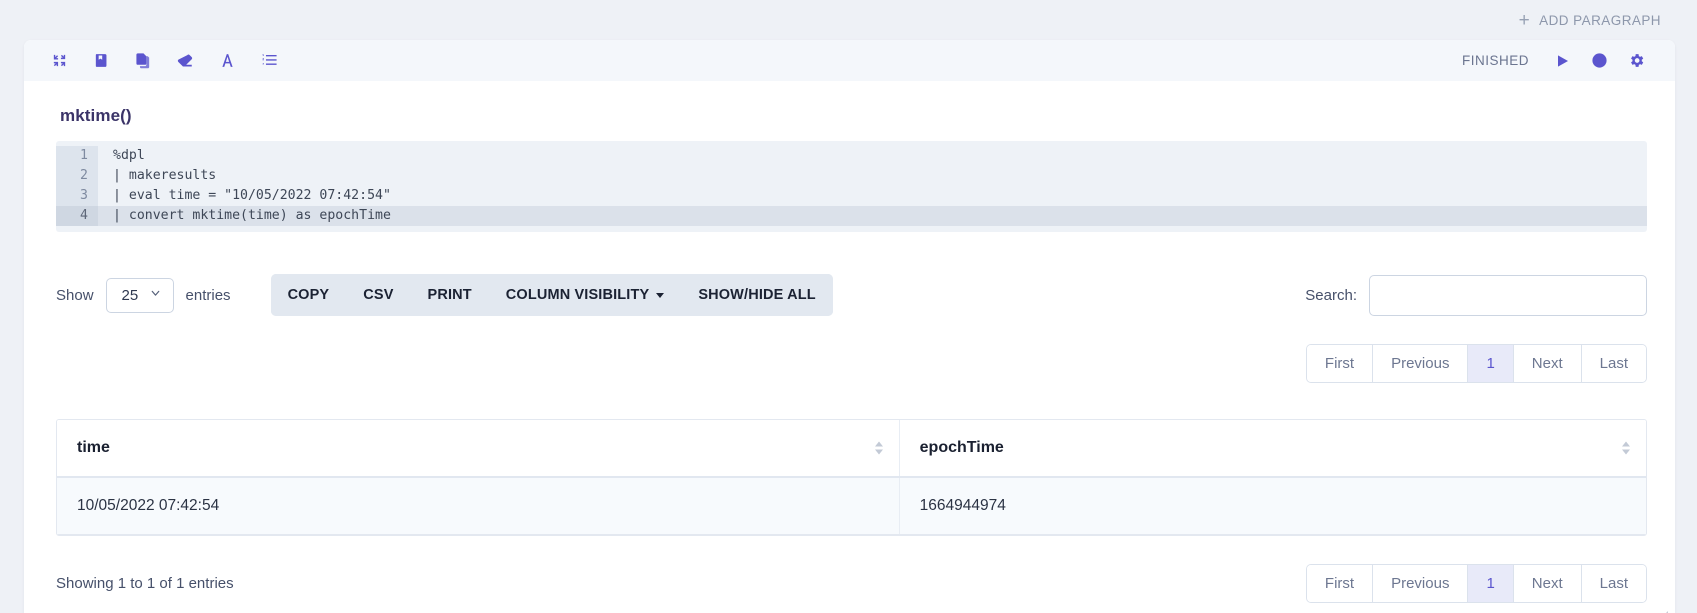  What do you see at coordinates (59, 61) in the screenshot?
I see `collapse-icon` at bounding box center [59, 61].